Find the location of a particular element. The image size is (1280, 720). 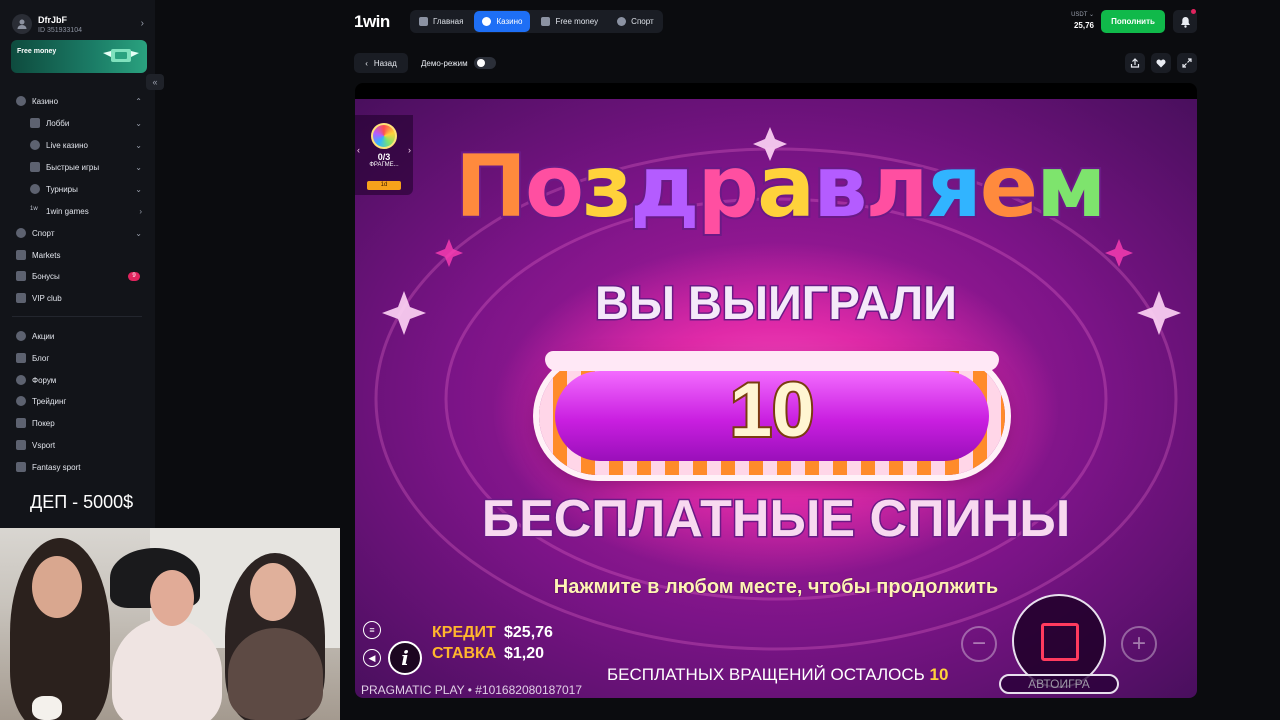

1win-logo-icon: 1w is located at coordinates (34, 209).